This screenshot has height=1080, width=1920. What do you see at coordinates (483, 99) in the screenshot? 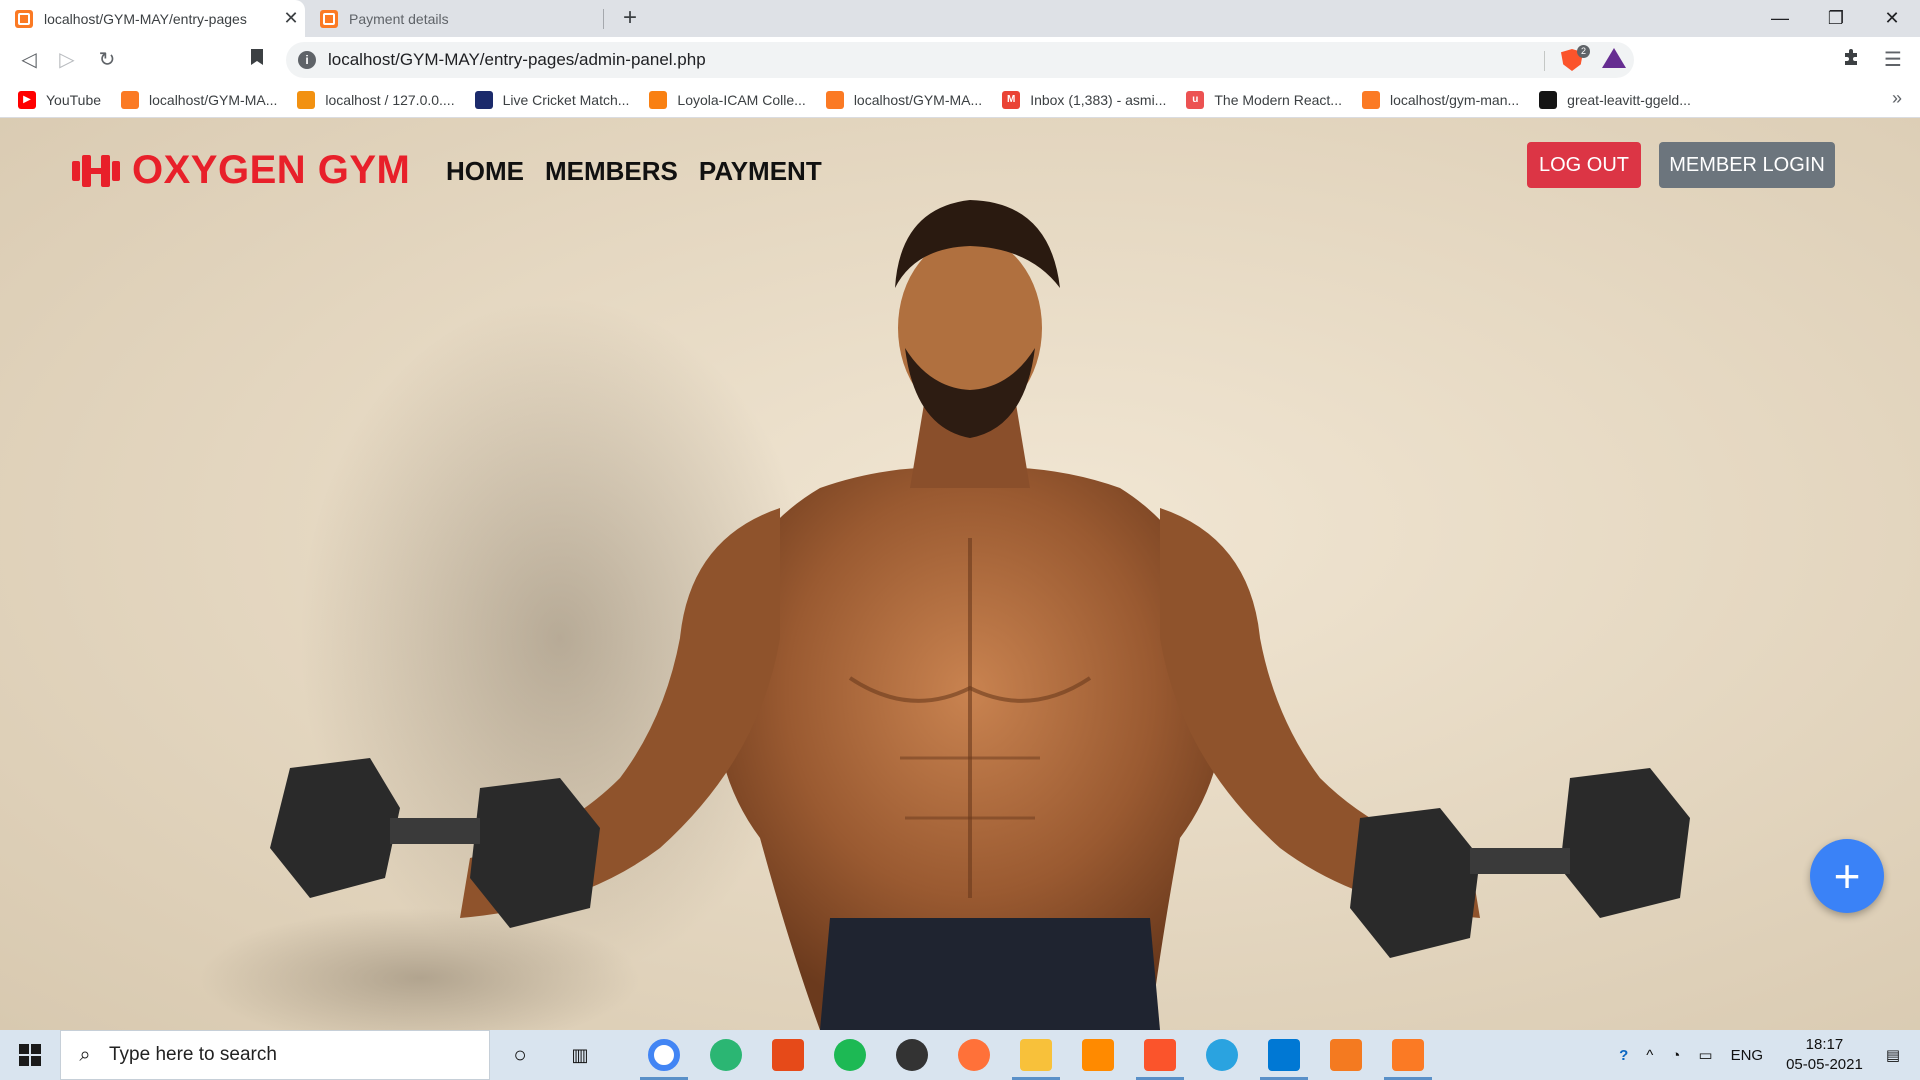
I see `cricket-icon` at bounding box center [483, 99].